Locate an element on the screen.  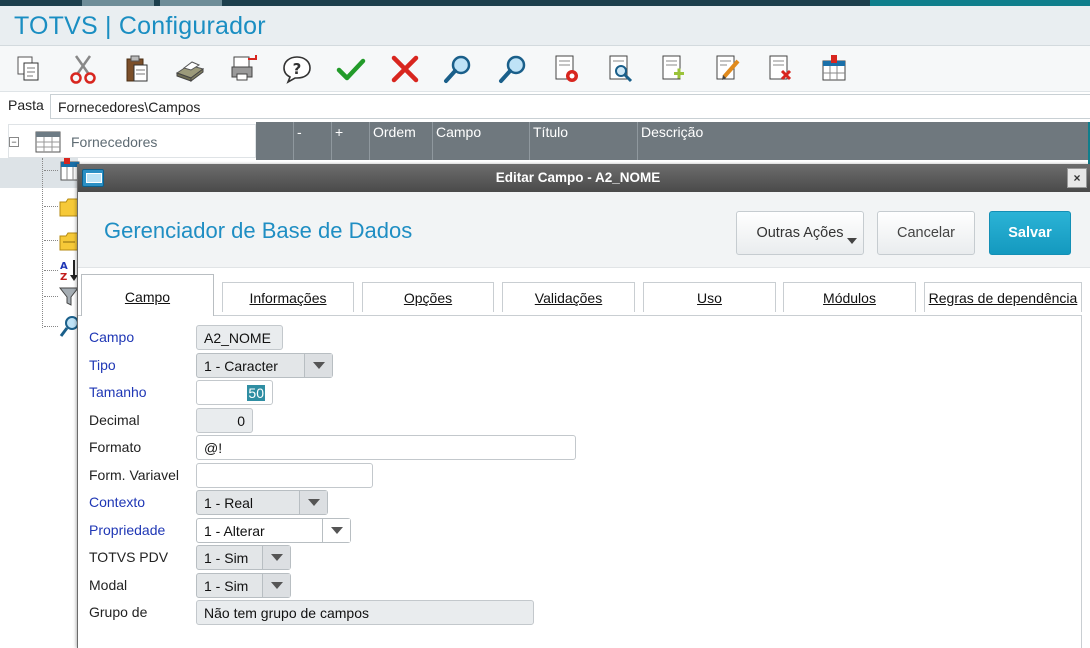
help-icon: ? is located at coordinates (297, 69).